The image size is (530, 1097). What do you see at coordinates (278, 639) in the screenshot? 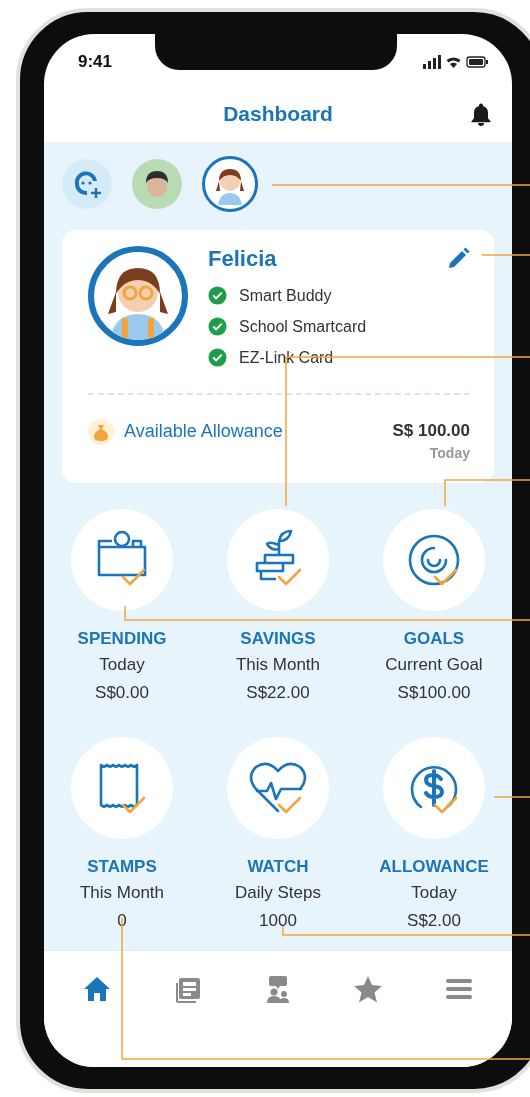
I see `tile-title: SAVINGS` at bounding box center [278, 639].